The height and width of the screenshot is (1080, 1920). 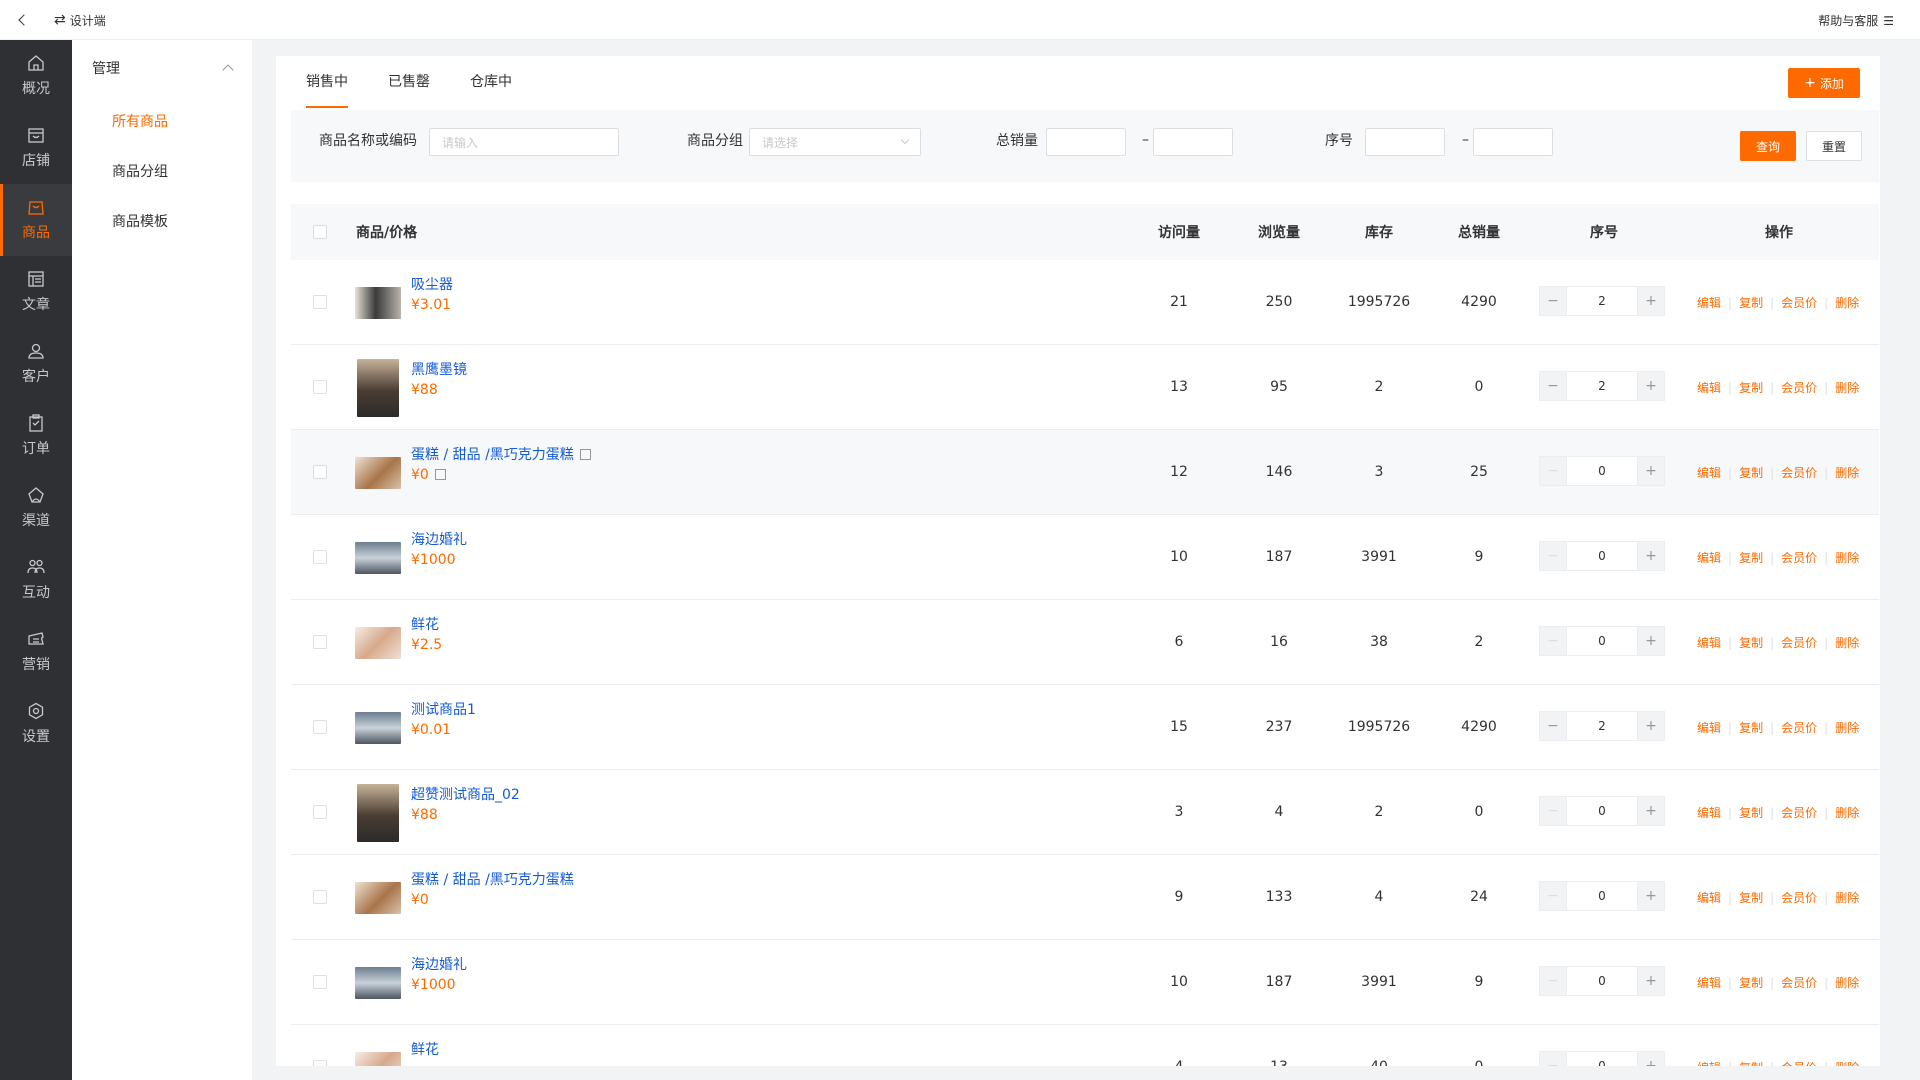 What do you see at coordinates (1193, 142) in the screenshot?
I see `sales-max-input` at bounding box center [1193, 142].